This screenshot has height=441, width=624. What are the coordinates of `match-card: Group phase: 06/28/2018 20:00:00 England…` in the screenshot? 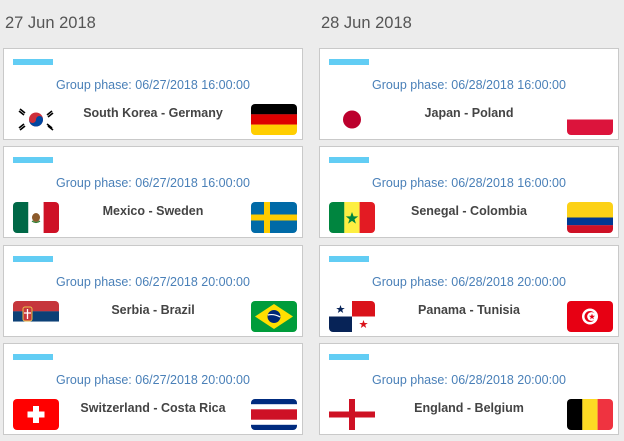 It's located at (469, 389).